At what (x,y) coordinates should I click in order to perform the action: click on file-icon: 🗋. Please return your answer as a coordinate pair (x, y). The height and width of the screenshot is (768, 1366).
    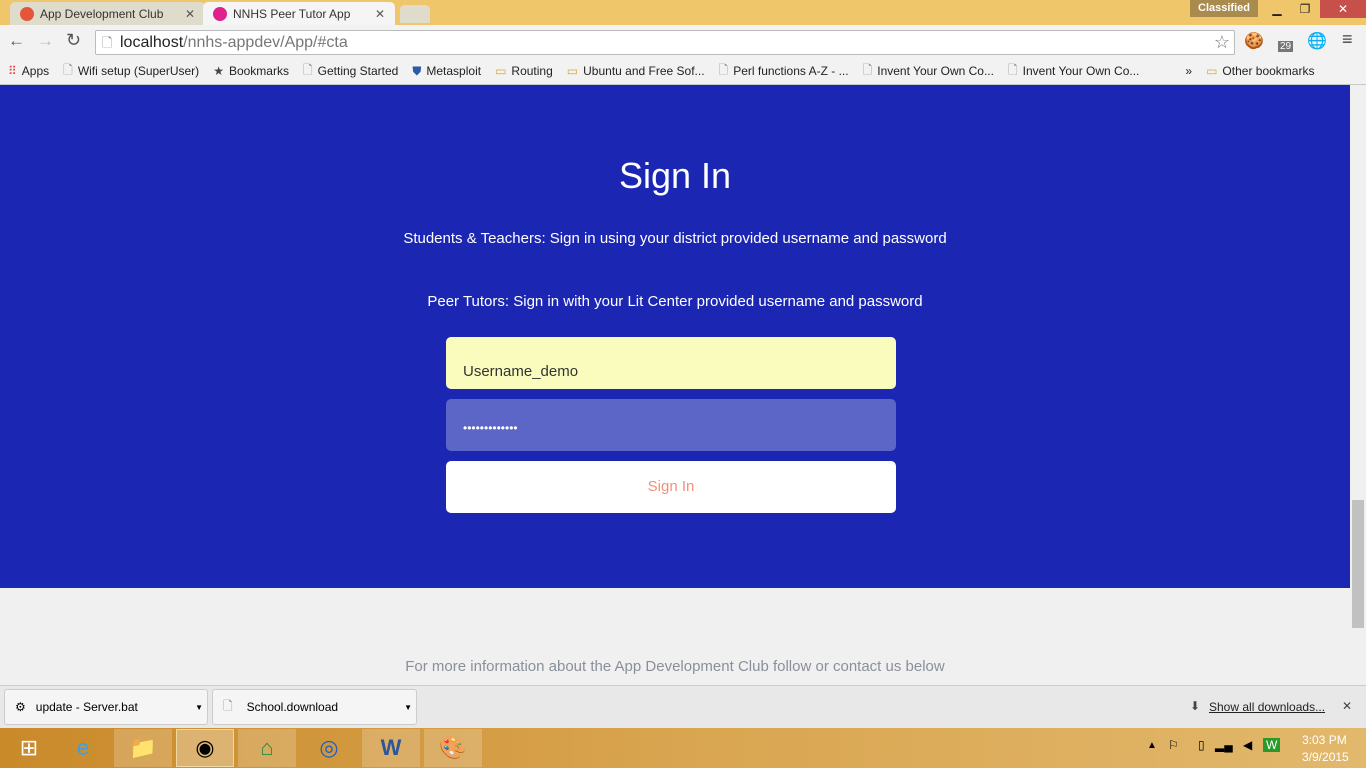
    Looking at the image, I should click on (228, 705).